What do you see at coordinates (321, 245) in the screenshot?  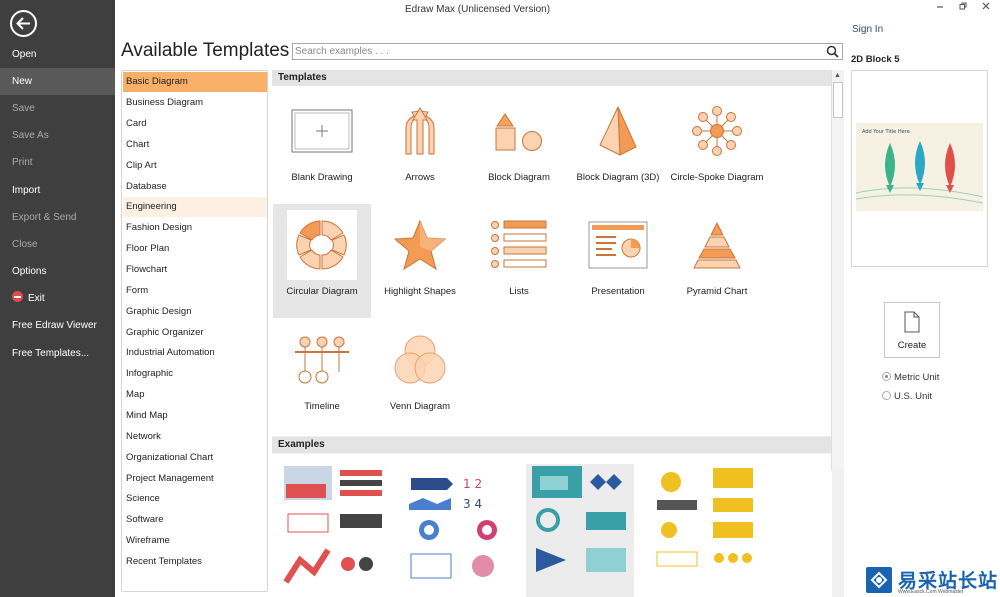 I see `circular-diagram-icon` at bounding box center [321, 245].